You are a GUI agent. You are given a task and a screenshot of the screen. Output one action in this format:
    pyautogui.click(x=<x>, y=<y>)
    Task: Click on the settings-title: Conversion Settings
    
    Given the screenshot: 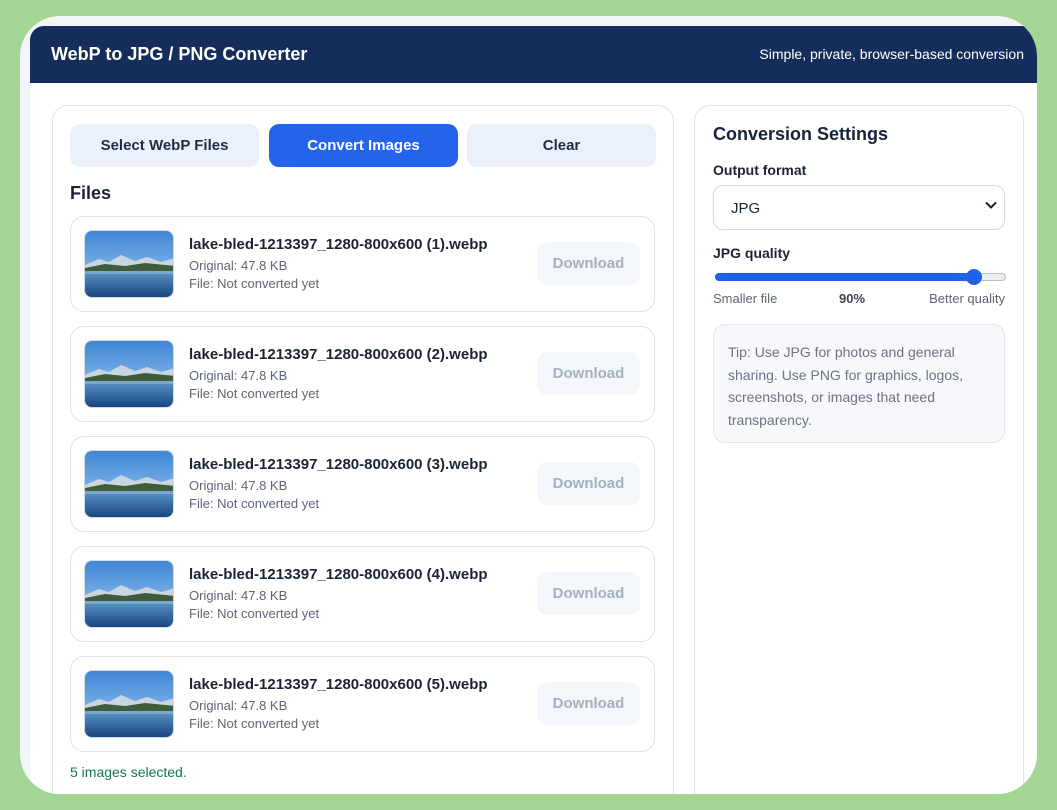 What is the action you would take?
    pyautogui.click(x=801, y=134)
    